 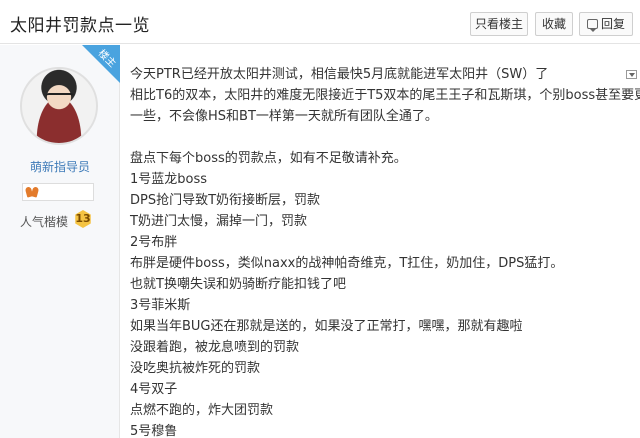 I want to click on post-line: 盘点下每个boss的罚款点，如有不足敬请补充。, so click(x=268, y=158).